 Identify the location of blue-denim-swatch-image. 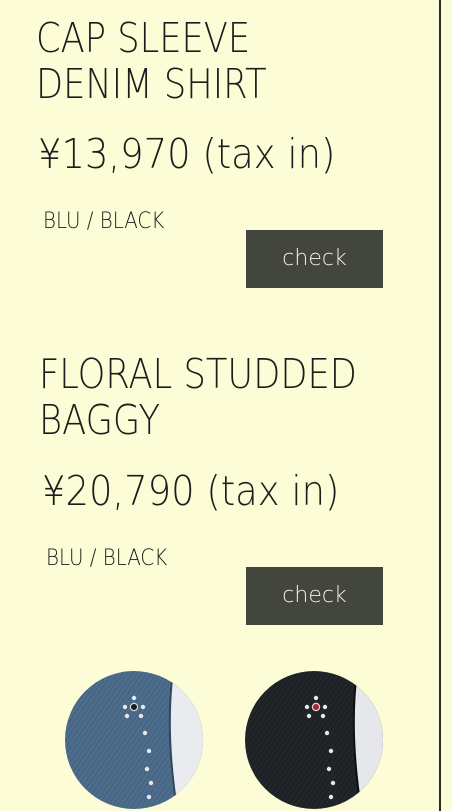
(134, 740).